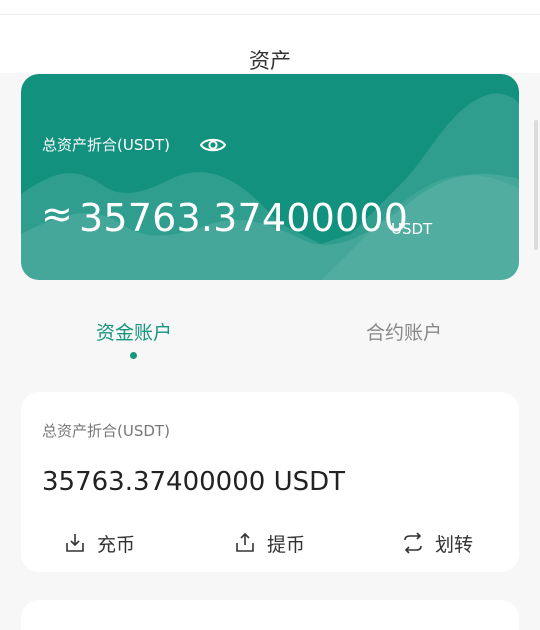 The image size is (540, 630). I want to click on deposit-button: 充币, so click(99, 543).